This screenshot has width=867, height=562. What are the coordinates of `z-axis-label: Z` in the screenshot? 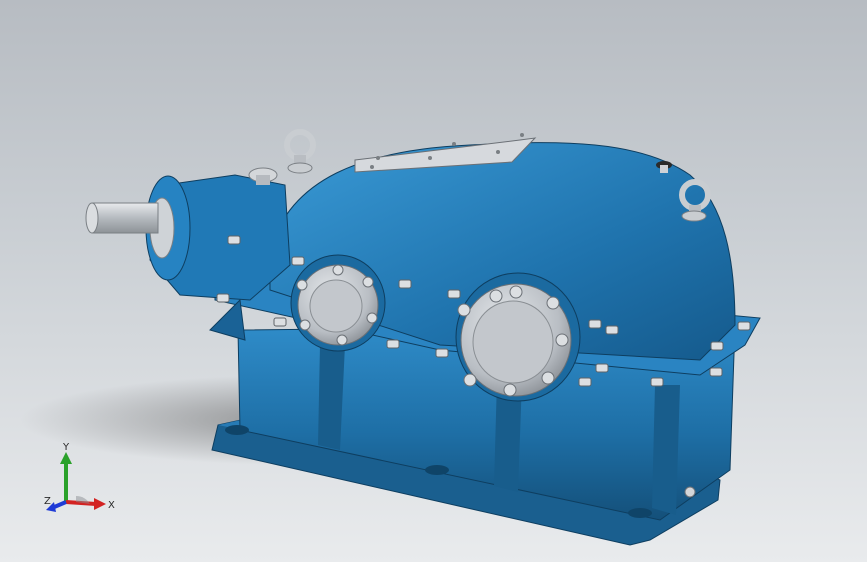 It's located at (47, 501).